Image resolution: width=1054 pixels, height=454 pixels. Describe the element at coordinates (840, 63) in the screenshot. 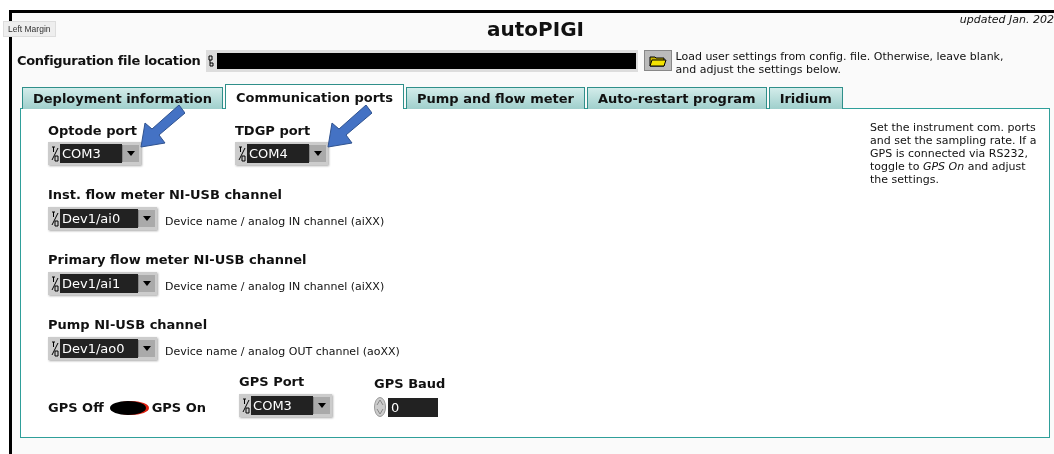

I see `config-hint: Load user settings from config. file. Otherwise, leave blank, and adjust the settings below.` at that location.